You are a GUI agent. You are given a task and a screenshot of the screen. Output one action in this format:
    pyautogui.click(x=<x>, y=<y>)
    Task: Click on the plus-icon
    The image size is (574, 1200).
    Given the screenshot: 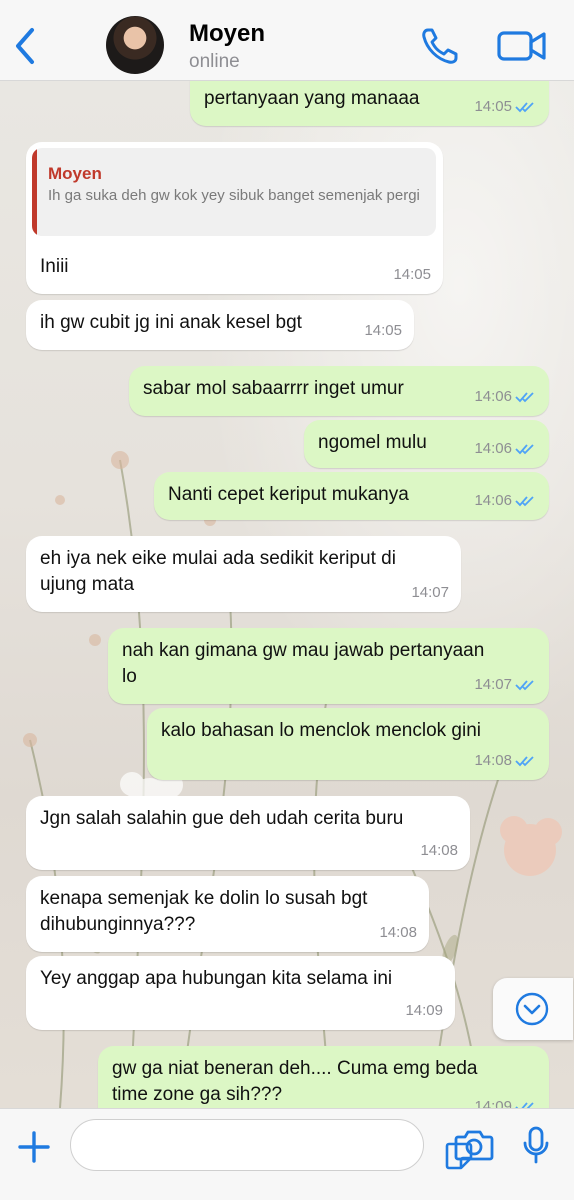 What is the action you would take?
    pyautogui.click(x=34, y=1147)
    